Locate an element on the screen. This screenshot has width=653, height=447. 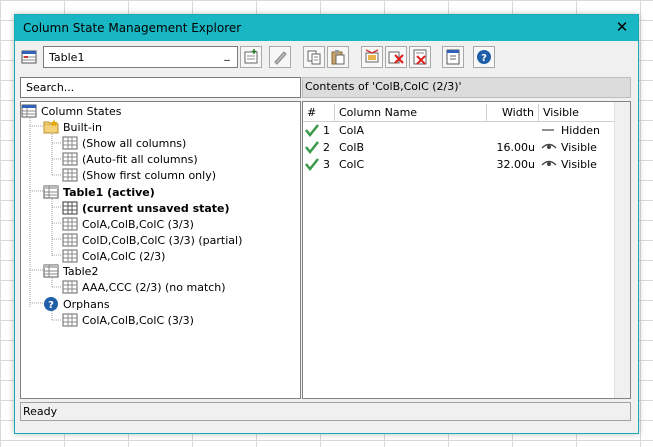
column-header-visible: Visible is located at coordinates (581, 112).